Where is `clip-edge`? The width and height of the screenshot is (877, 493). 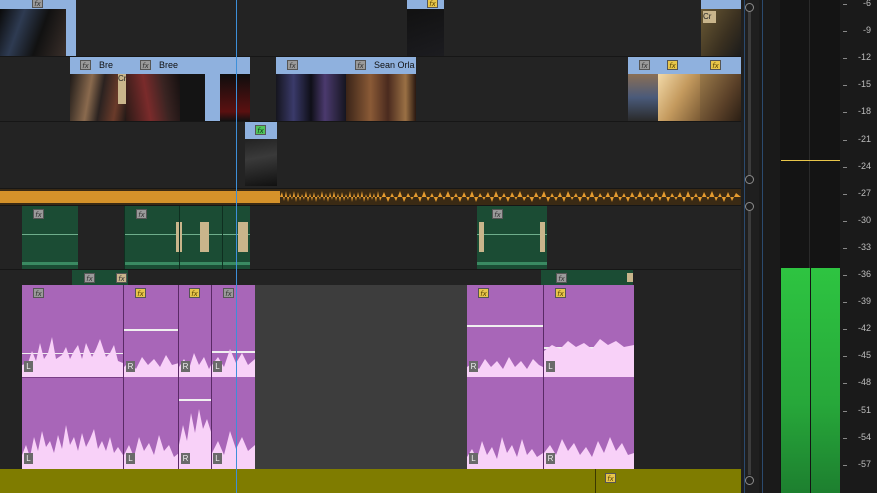 clip-edge is located at coordinates (212, 89).